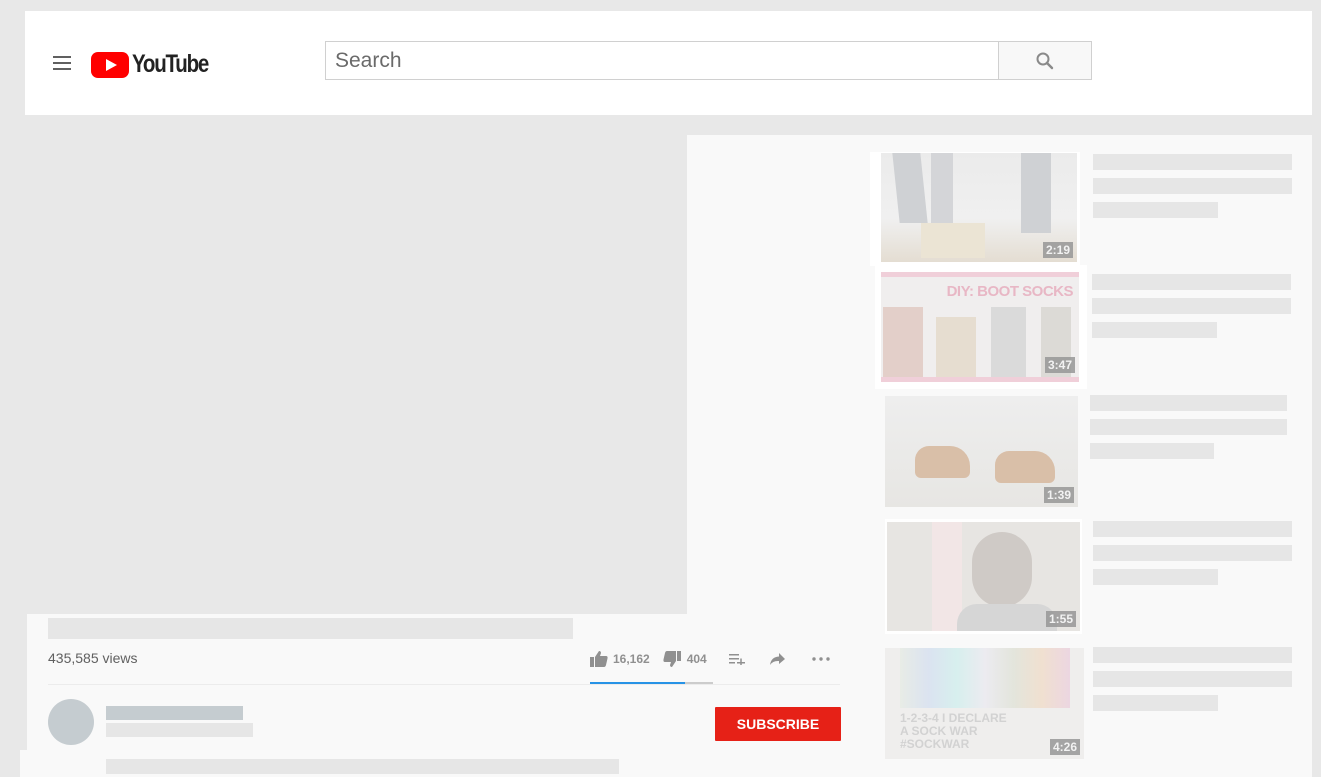  I want to click on subscribe-button: SUBSCRIBE, so click(778, 724).